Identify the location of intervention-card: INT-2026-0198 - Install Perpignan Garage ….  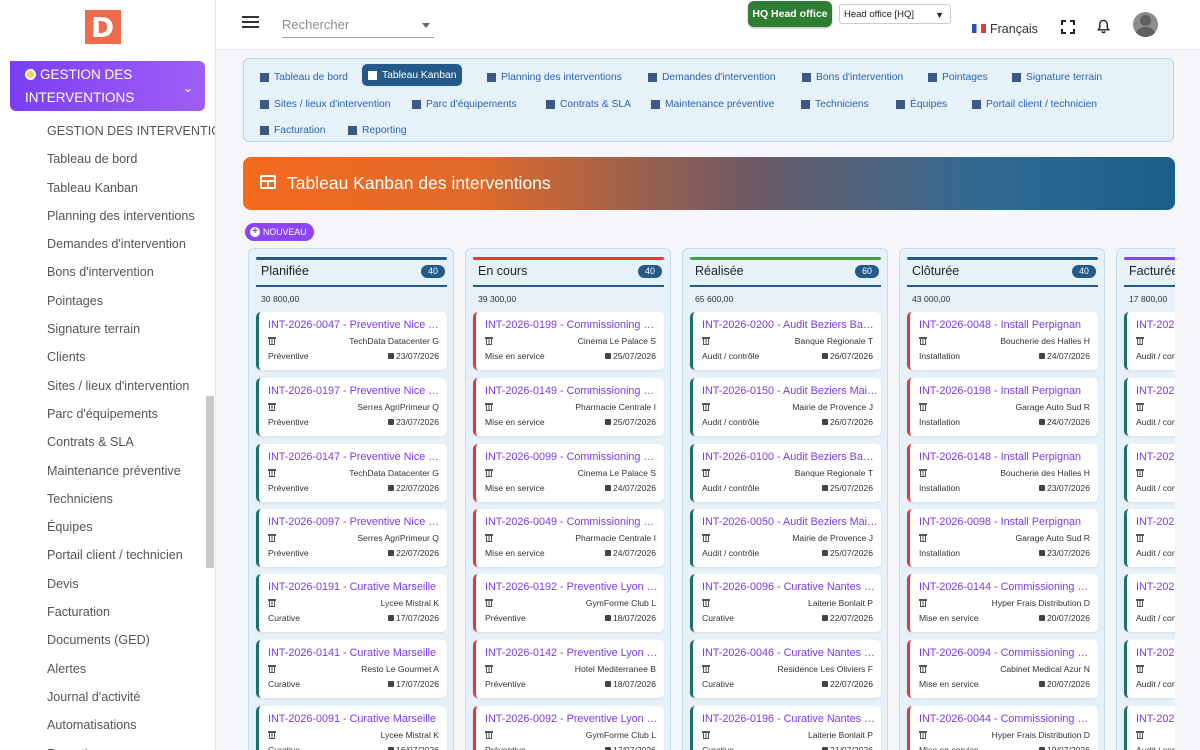
(1002, 407).